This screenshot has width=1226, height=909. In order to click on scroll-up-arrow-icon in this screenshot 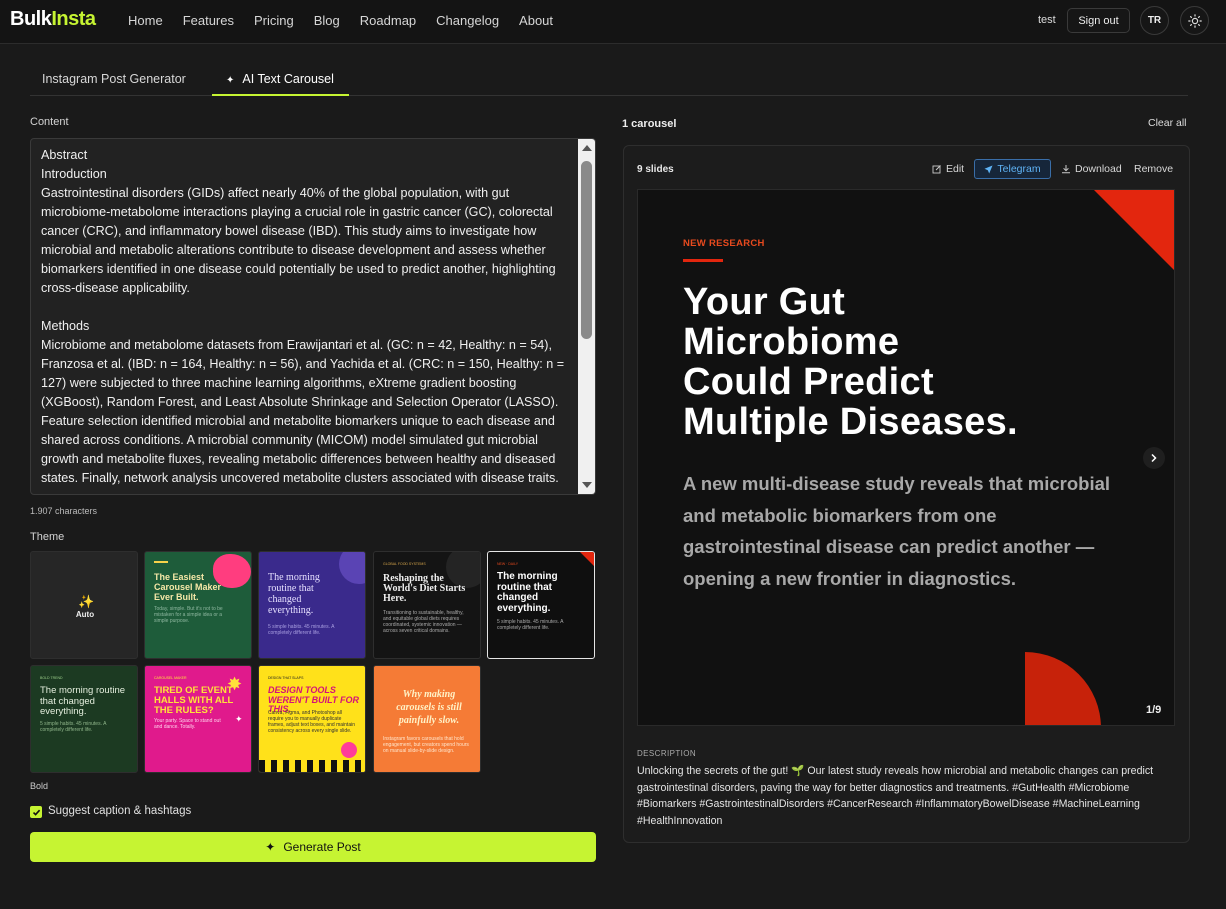, I will do `click(587, 148)`.